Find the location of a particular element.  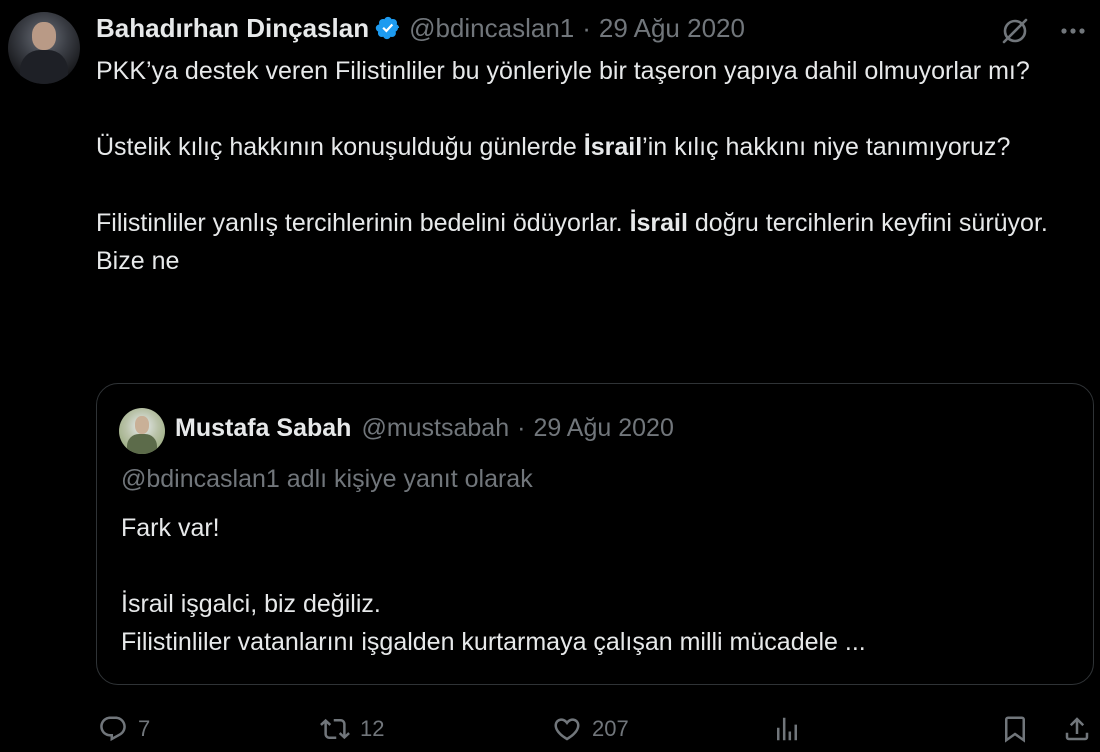

author-name: Bahadırhan Dinçaslan is located at coordinates (232, 28).